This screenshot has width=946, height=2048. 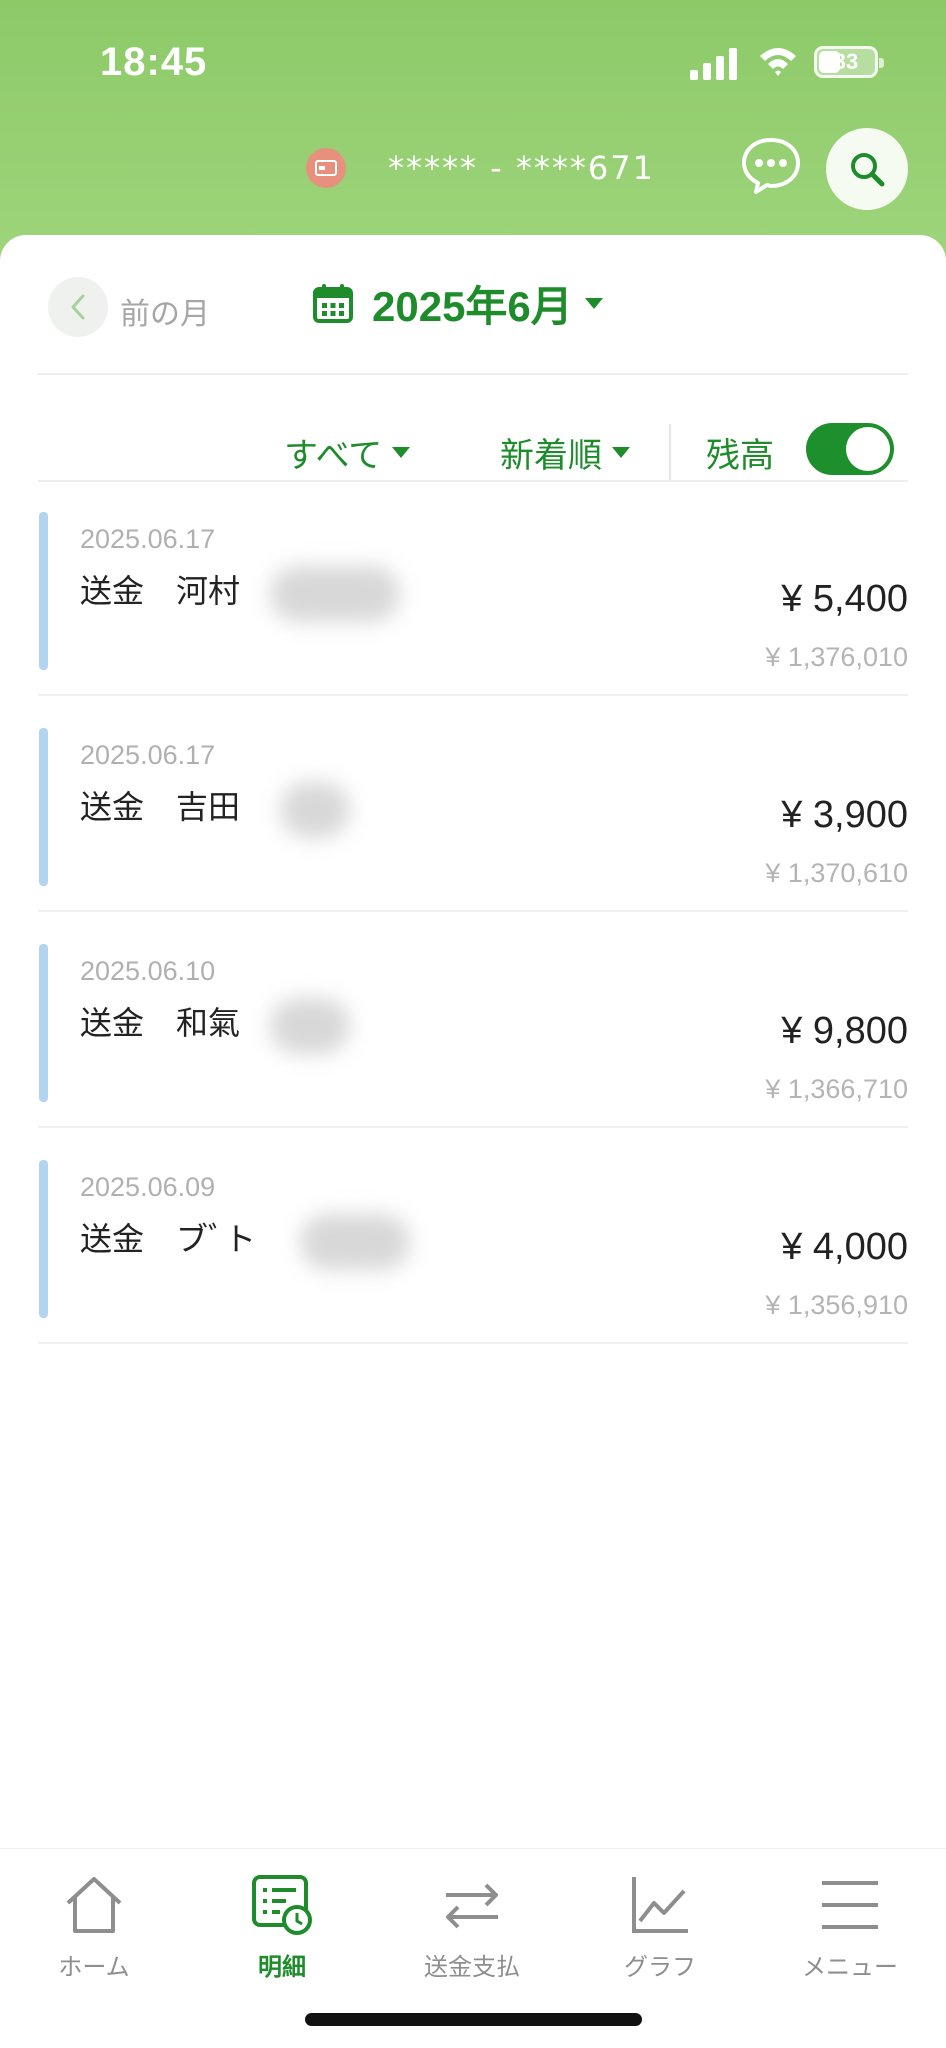 I want to click on transaction-row: 2025.06.17 送金 河村 ¥ 5,400 ¥ 1,376,010, so click(x=473, y=588).